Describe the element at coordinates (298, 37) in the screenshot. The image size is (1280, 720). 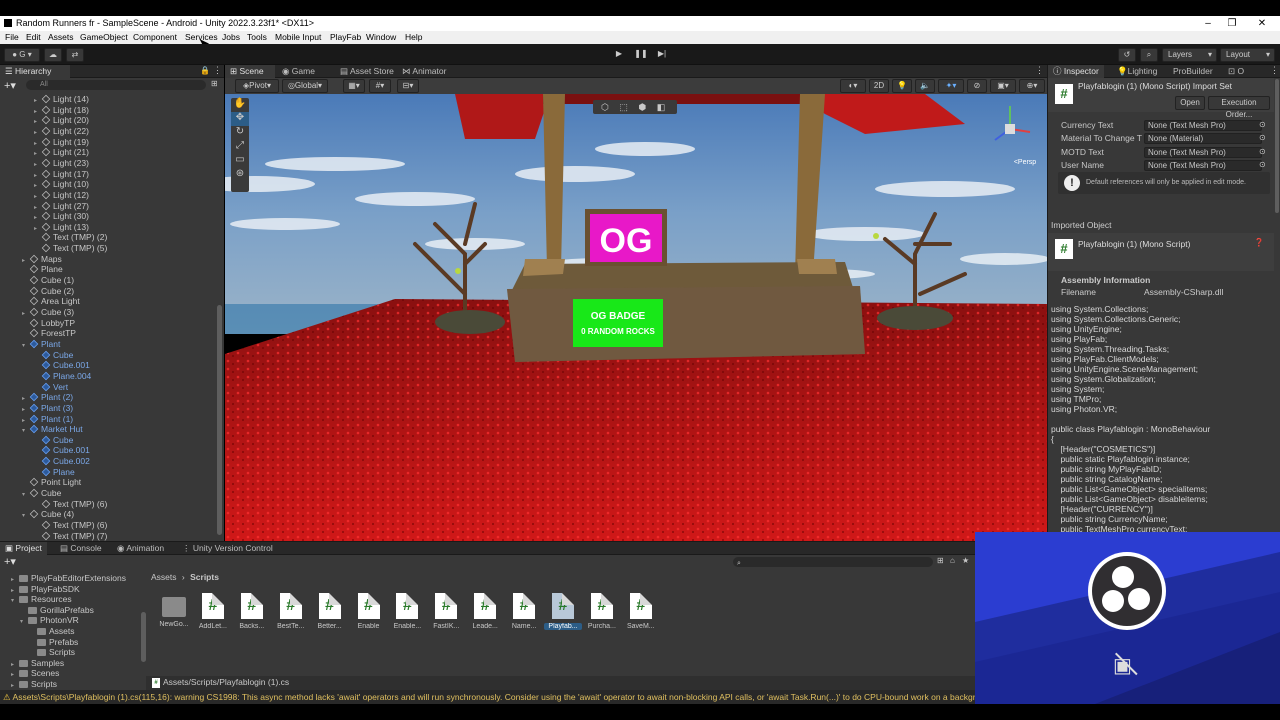
I see `menu-mobile-input: Mobile Input` at that location.